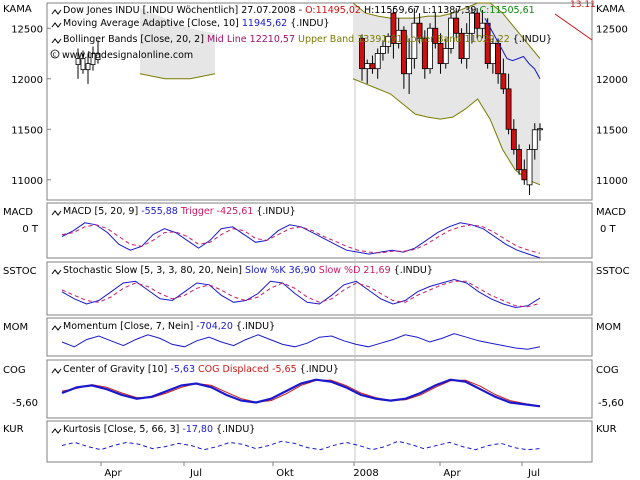  What do you see at coordinates (116, 369) in the screenshot?
I see `legend-text: Center of Gravity [10]` at bounding box center [116, 369].